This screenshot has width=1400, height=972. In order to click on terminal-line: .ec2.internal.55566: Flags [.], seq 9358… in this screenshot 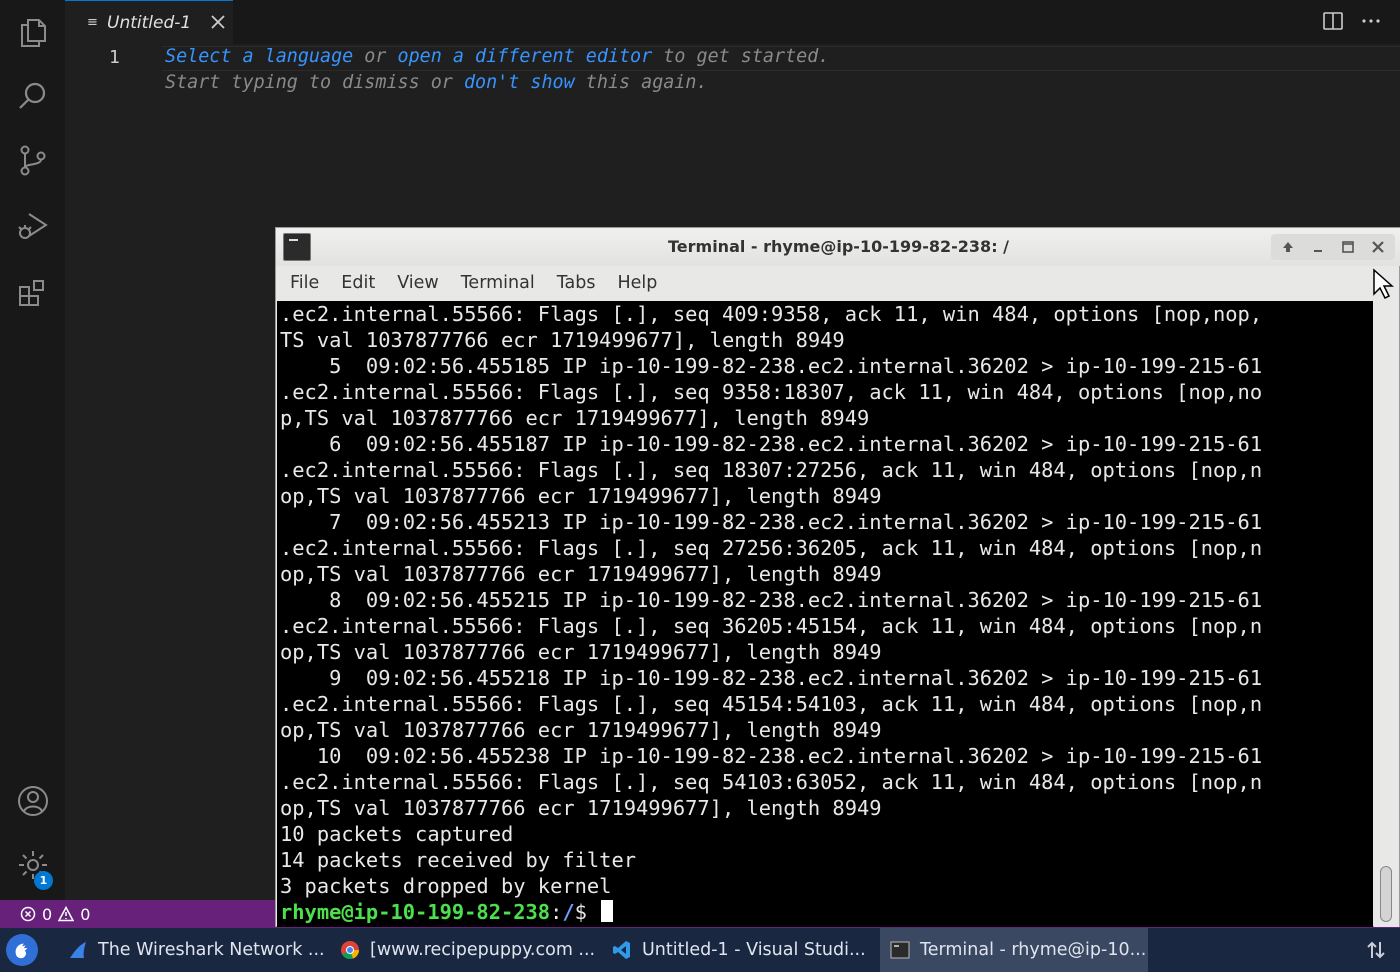, I will do `click(771, 392)`.